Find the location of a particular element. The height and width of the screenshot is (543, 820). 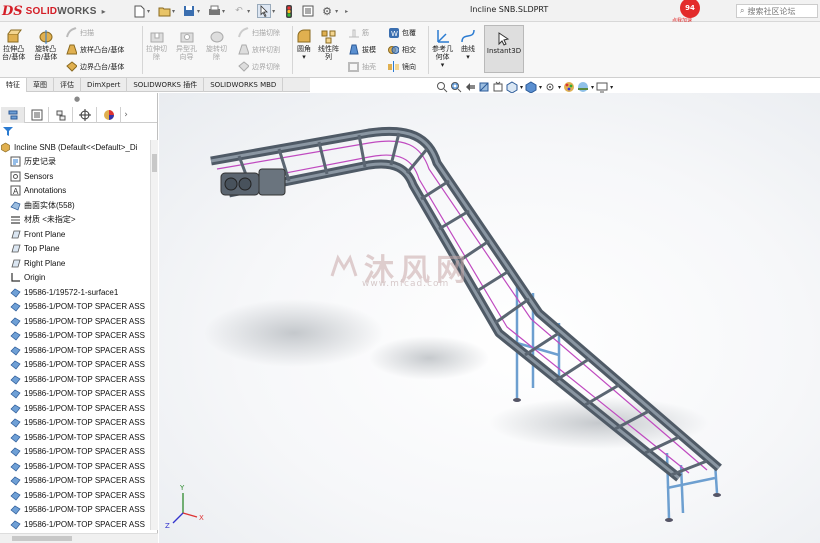

intersect-button: 相交 is located at coordinates (402, 49).